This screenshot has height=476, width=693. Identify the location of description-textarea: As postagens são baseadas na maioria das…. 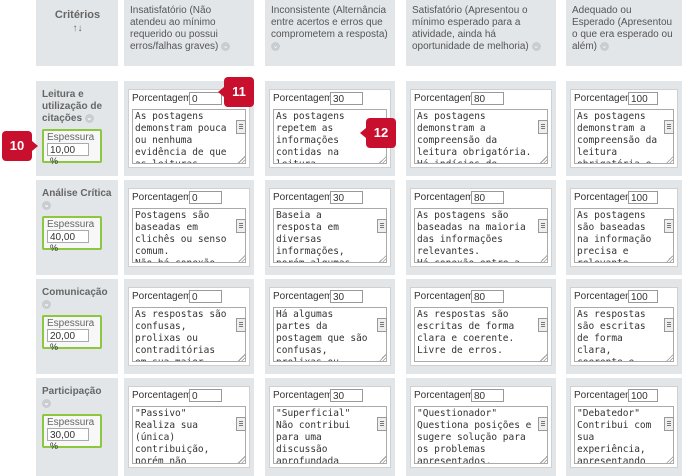
(481, 235).